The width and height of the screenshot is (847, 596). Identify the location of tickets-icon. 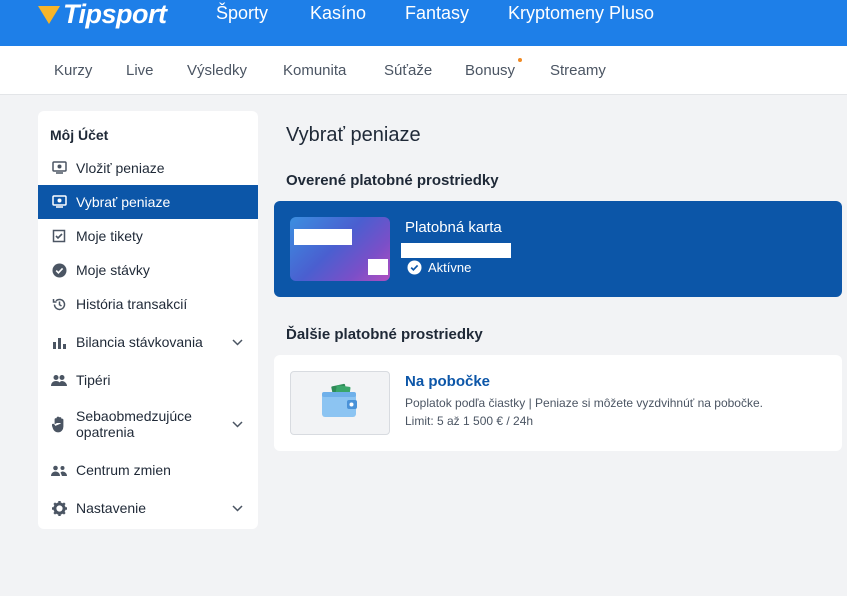
(59, 236).